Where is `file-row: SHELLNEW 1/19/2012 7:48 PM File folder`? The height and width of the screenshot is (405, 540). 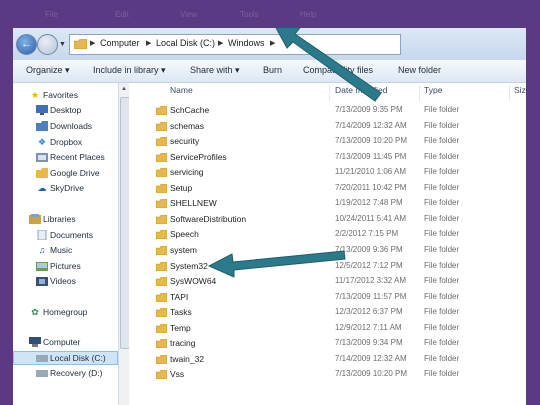
file-row: SHELLNEW 1/19/2012 7:48 PM File folder is located at coordinates (327, 204).